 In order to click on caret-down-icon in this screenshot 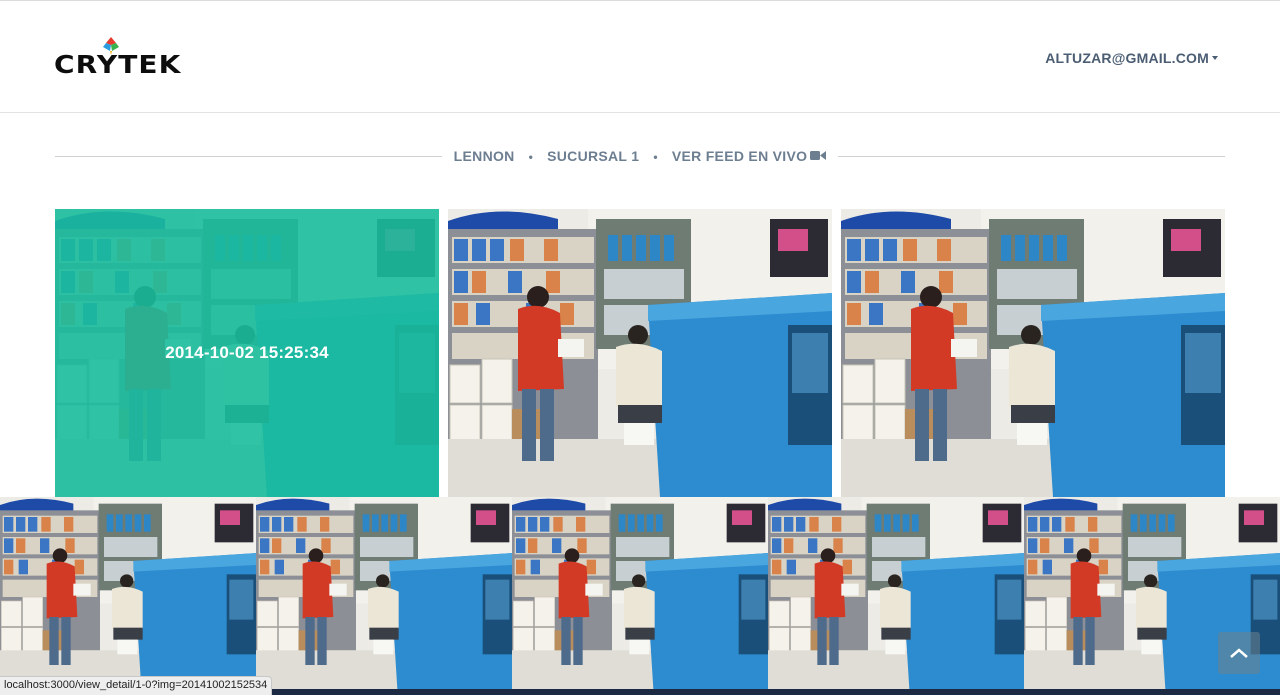, I will do `click(1215, 58)`.